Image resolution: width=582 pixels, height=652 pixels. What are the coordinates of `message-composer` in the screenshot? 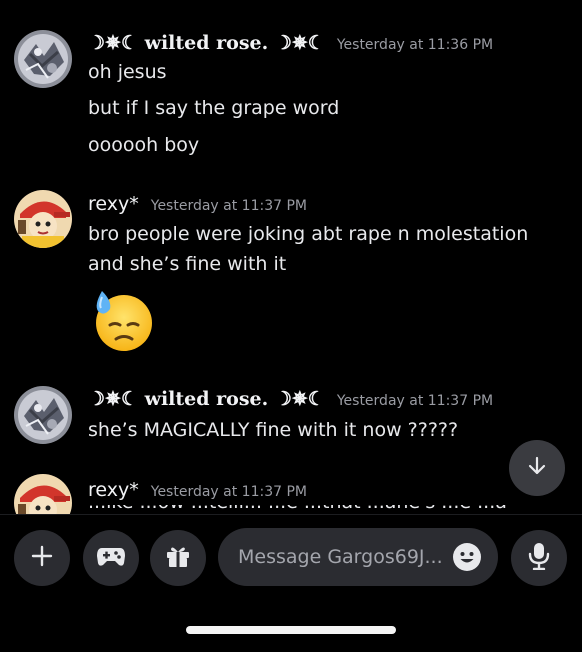 It's located at (358, 557).